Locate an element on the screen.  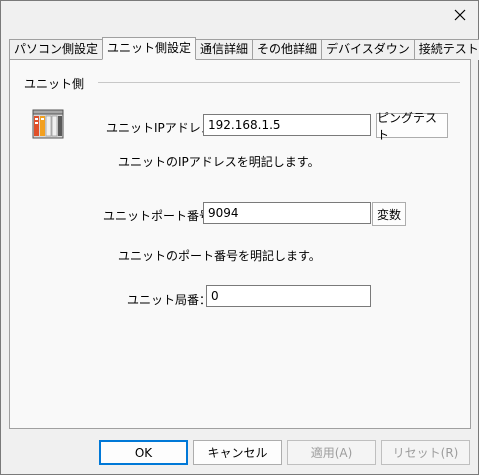
reset-button: リセット(R) is located at coordinates (425, 452).